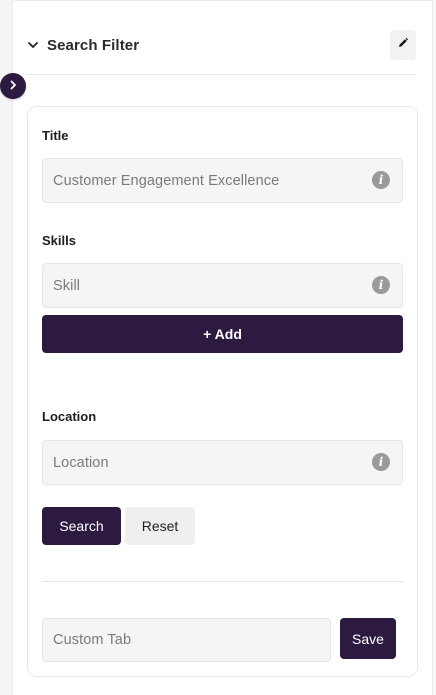  I want to click on chevron-down-icon, so click(33, 45).